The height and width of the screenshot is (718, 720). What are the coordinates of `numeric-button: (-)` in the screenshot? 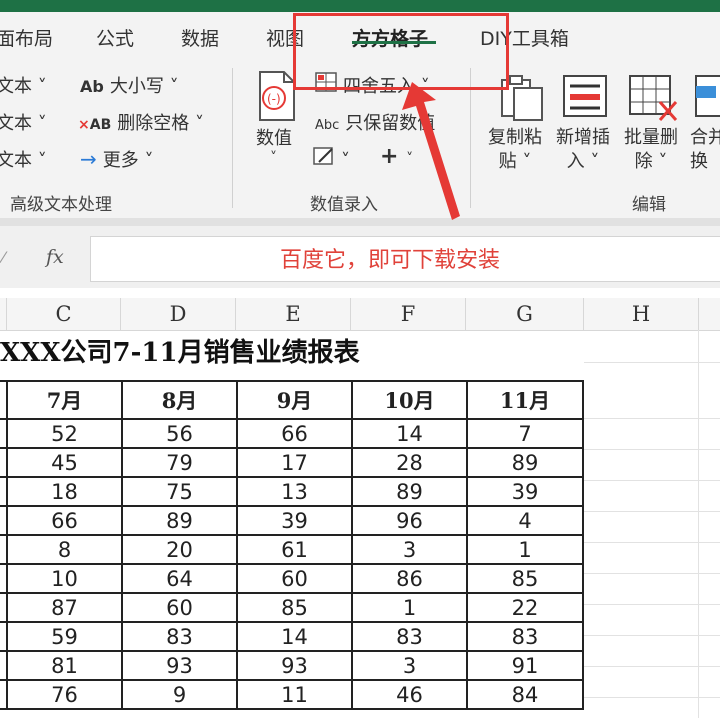 It's located at (276, 98).